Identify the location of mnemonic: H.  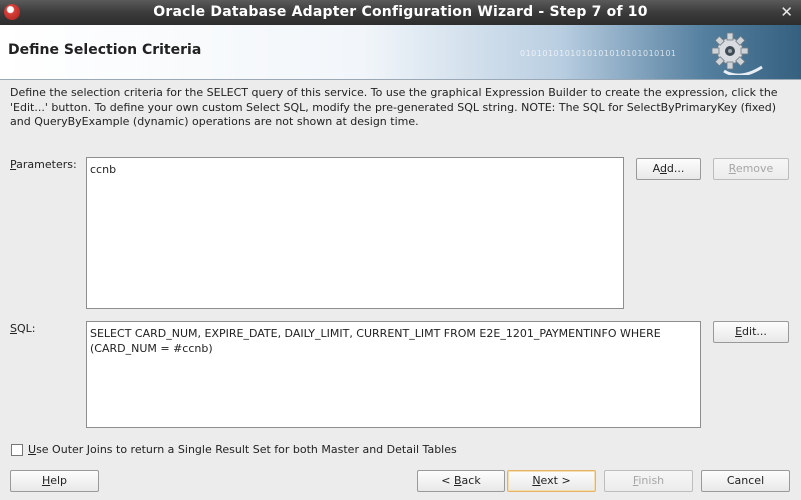
(46, 480).